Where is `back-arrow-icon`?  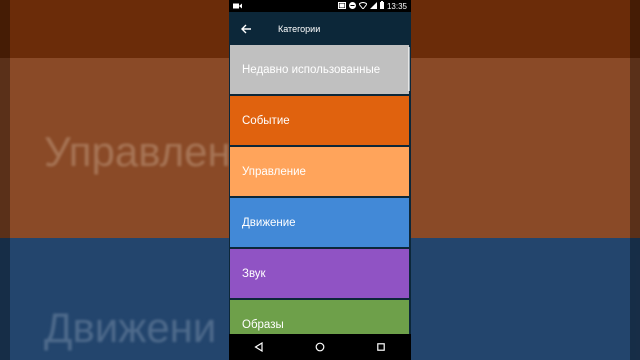 back-arrow-icon is located at coordinates (246, 29).